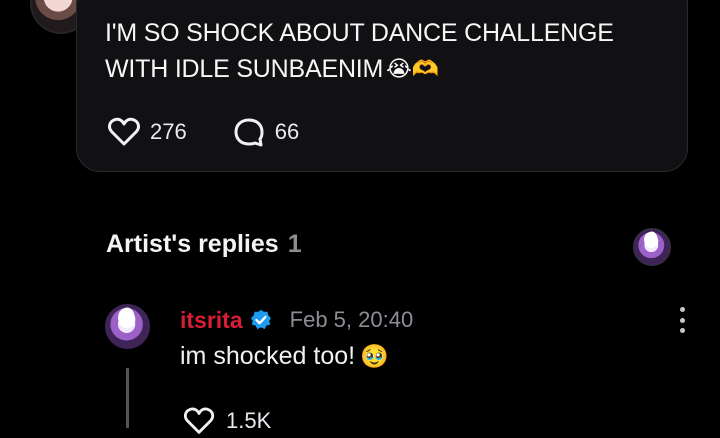 Image resolution: width=720 pixels, height=438 pixels. I want to click on section-count: 1, so click(294, 244).